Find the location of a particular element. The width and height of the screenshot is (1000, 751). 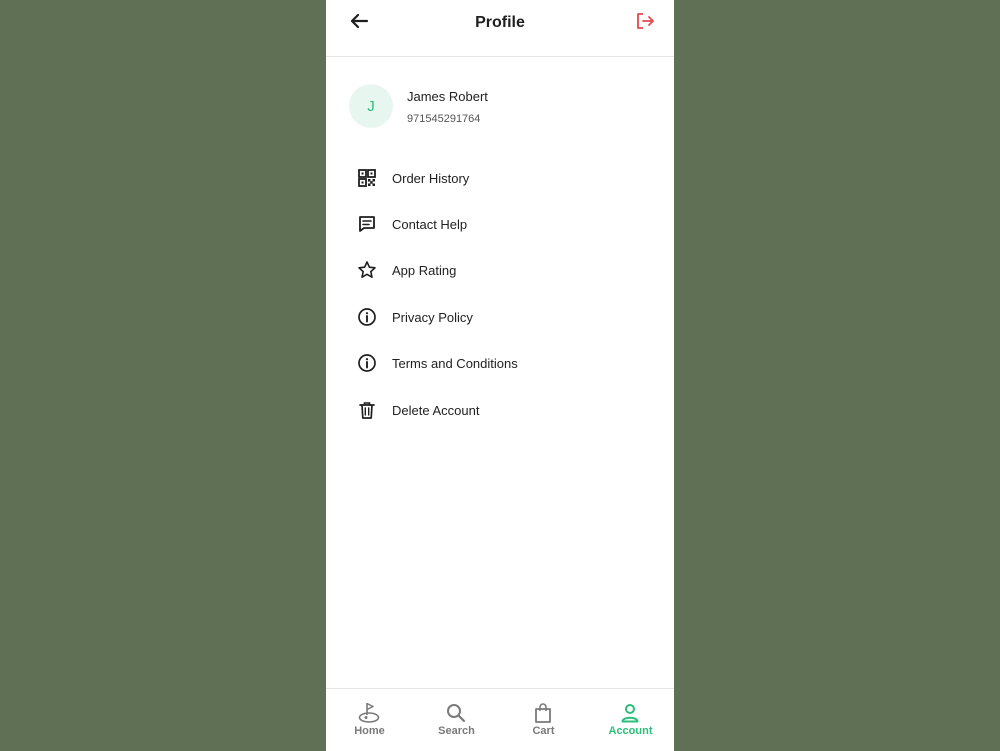

menu-item-label: Terms and Conditions is located at coordinates (455, 363).